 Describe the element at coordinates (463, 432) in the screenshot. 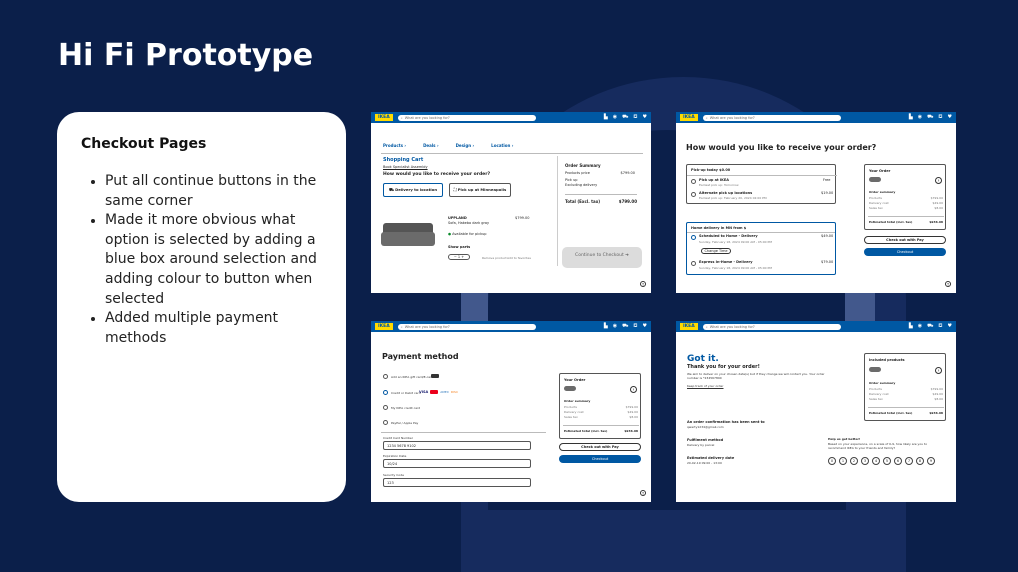

I see `payment-divider` at that location.